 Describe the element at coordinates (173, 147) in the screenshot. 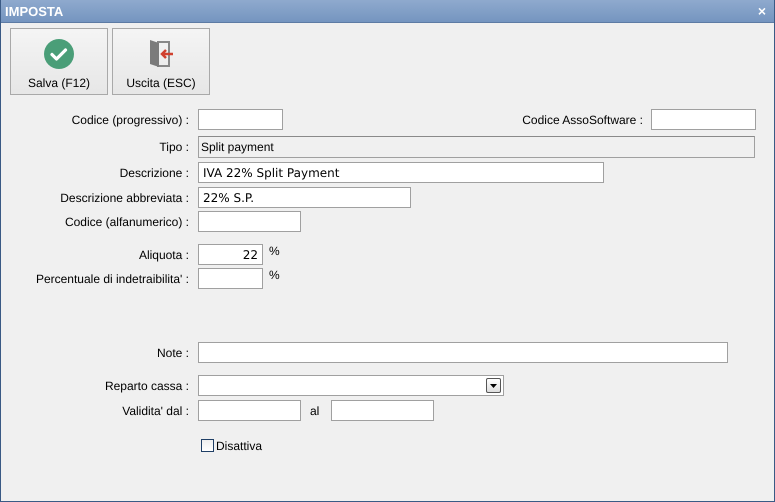

I see `field-label: Tipo :` at that location.